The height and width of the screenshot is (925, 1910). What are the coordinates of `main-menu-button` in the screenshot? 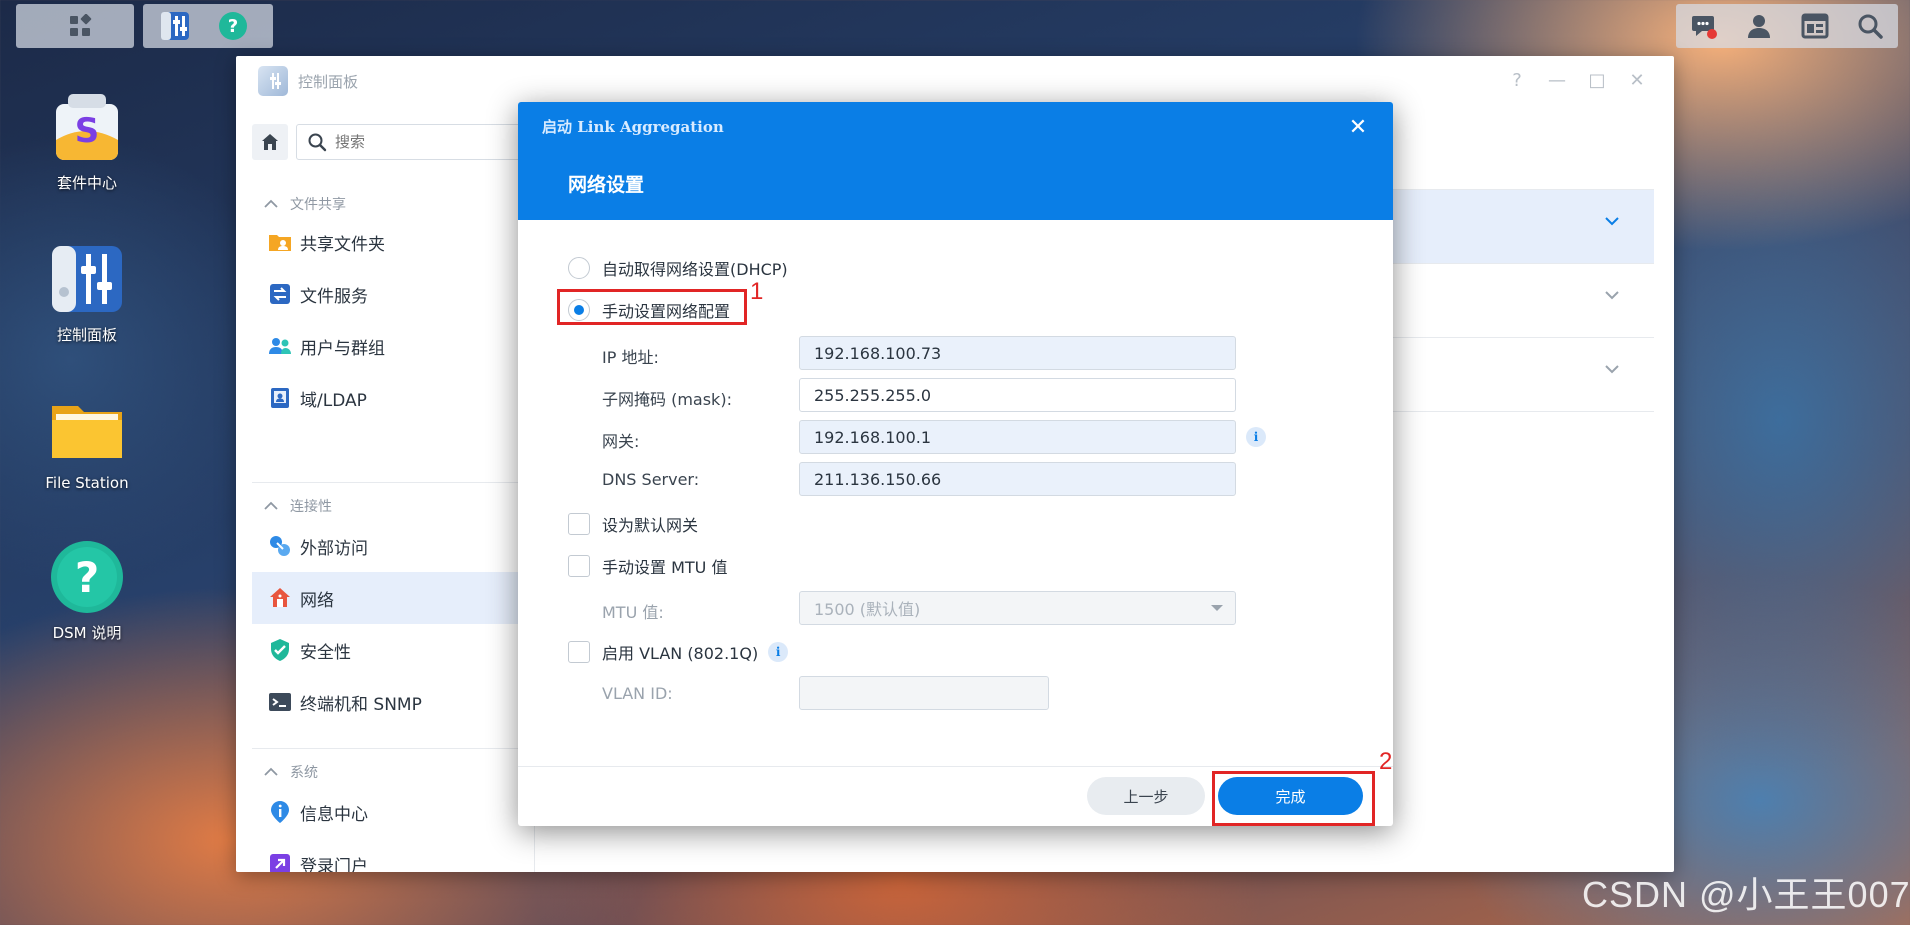 It's located at (80, 26).